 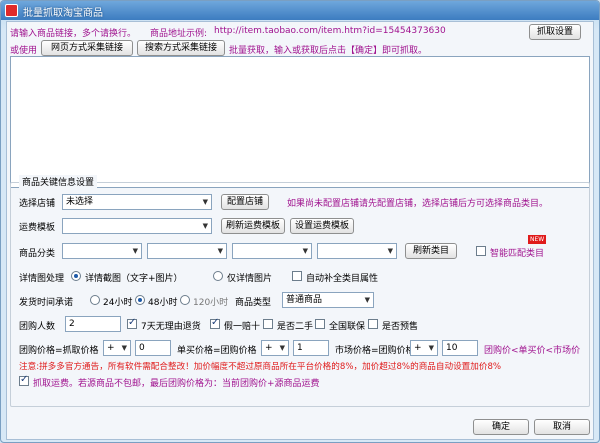 I want to click on search-collect-link-button: 搜索方式采集链接, so click(x=181, y=48).